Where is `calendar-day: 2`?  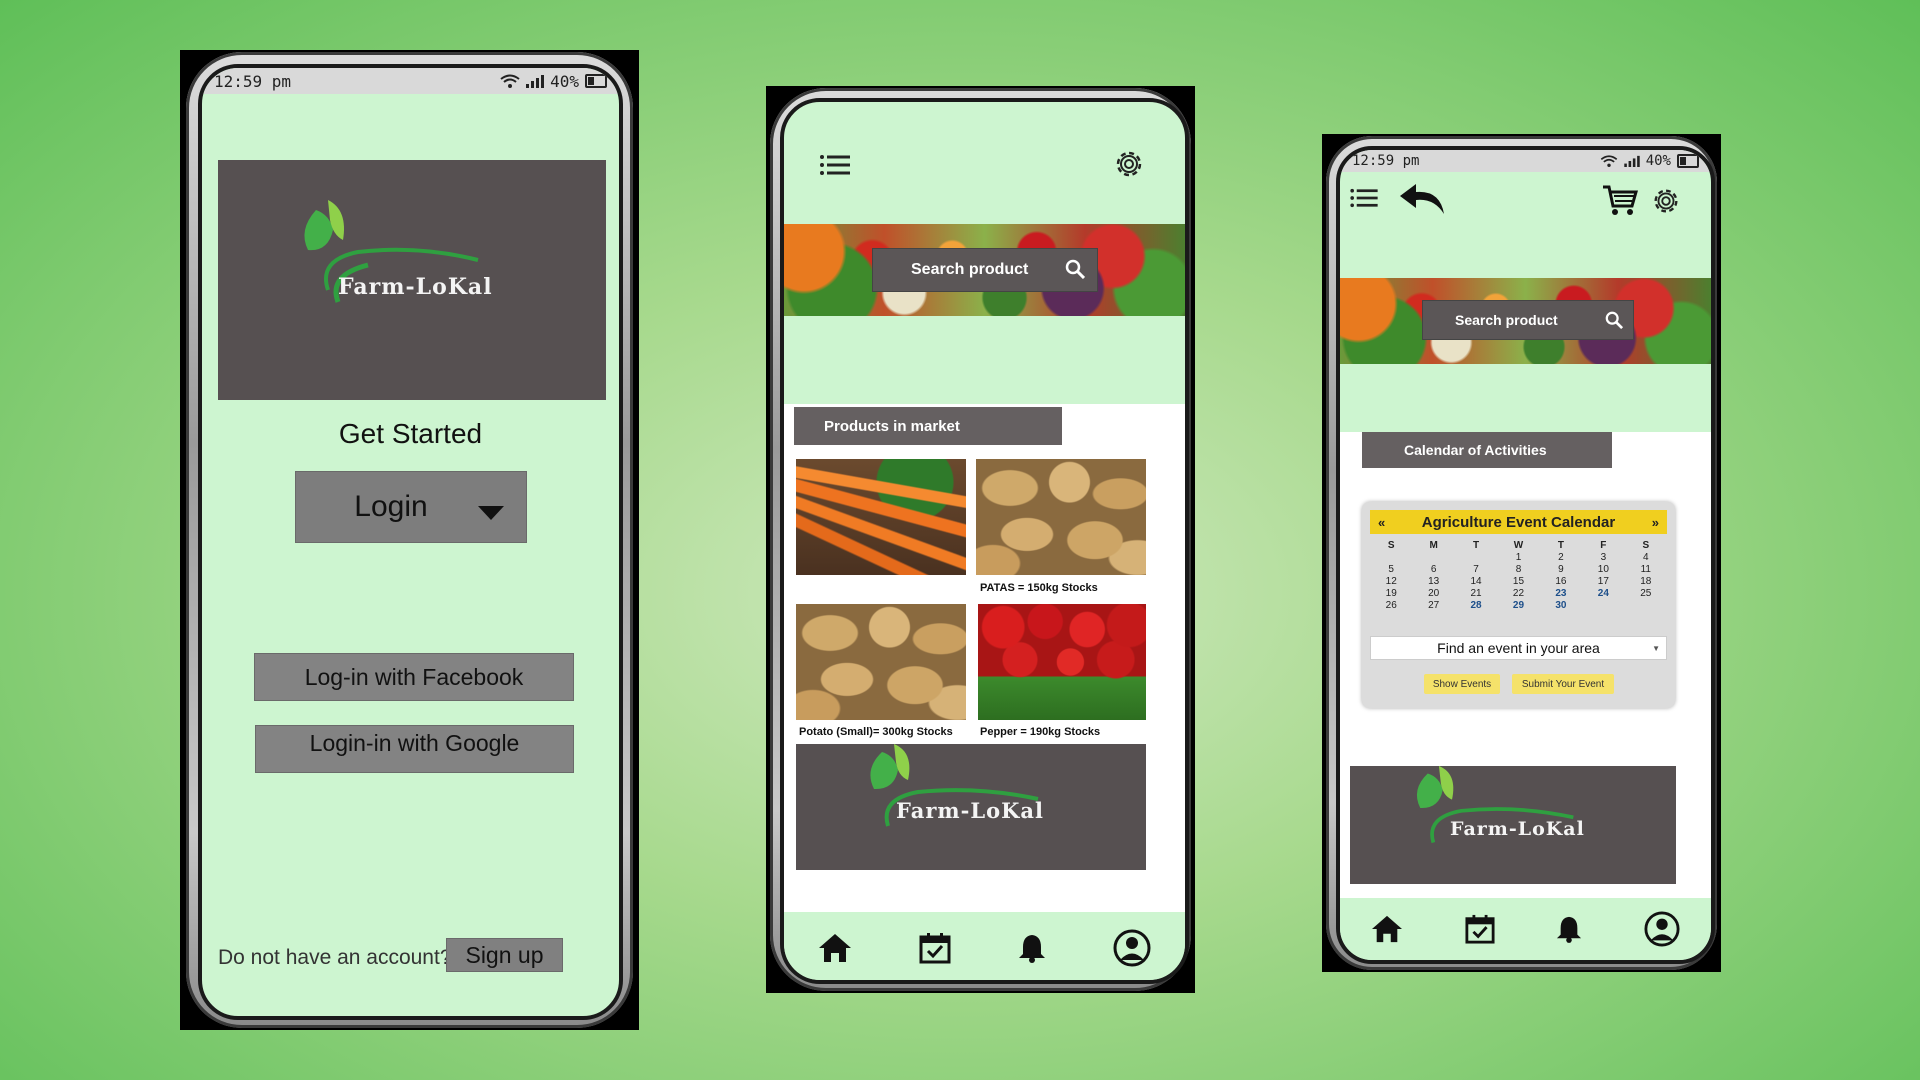
calendar-day: 2 is located at coordinates (1561, 557).